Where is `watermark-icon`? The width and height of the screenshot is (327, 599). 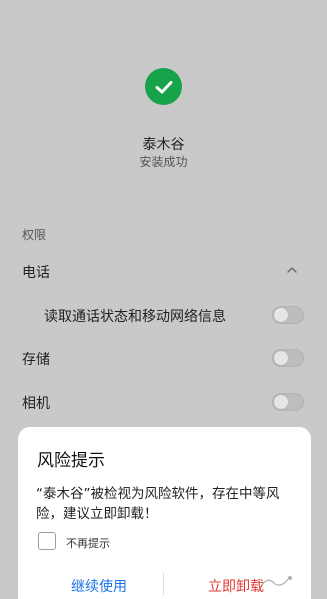
watermark-icon is located at coordinates (276, 581).